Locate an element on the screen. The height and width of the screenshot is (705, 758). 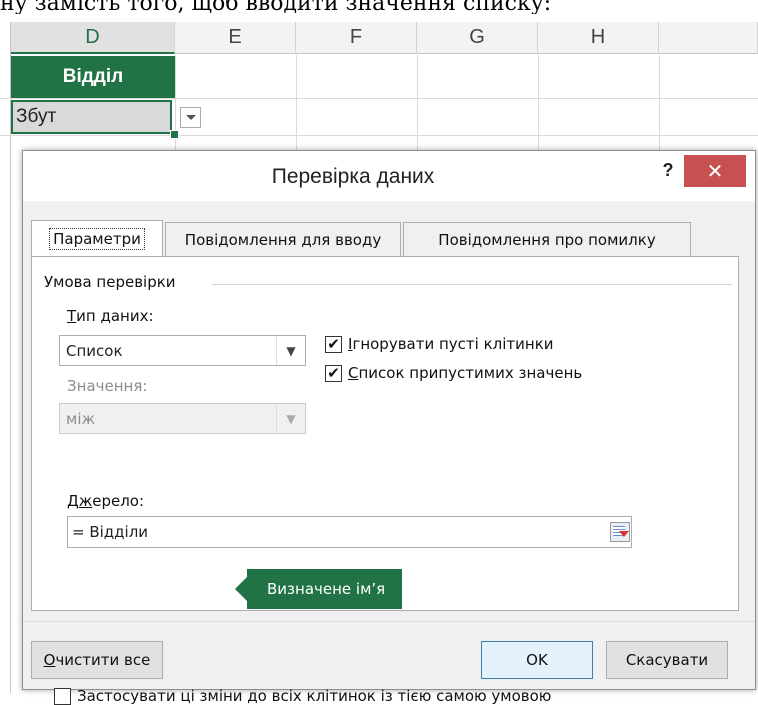
apply-all-checkbox is located at coordinates (62, 696).